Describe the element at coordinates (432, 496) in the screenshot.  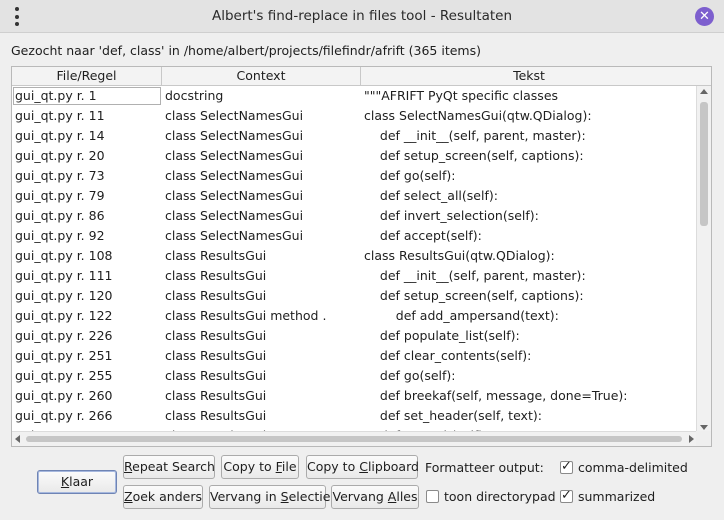
I see `toon-directorypad-checkbox` at that location.